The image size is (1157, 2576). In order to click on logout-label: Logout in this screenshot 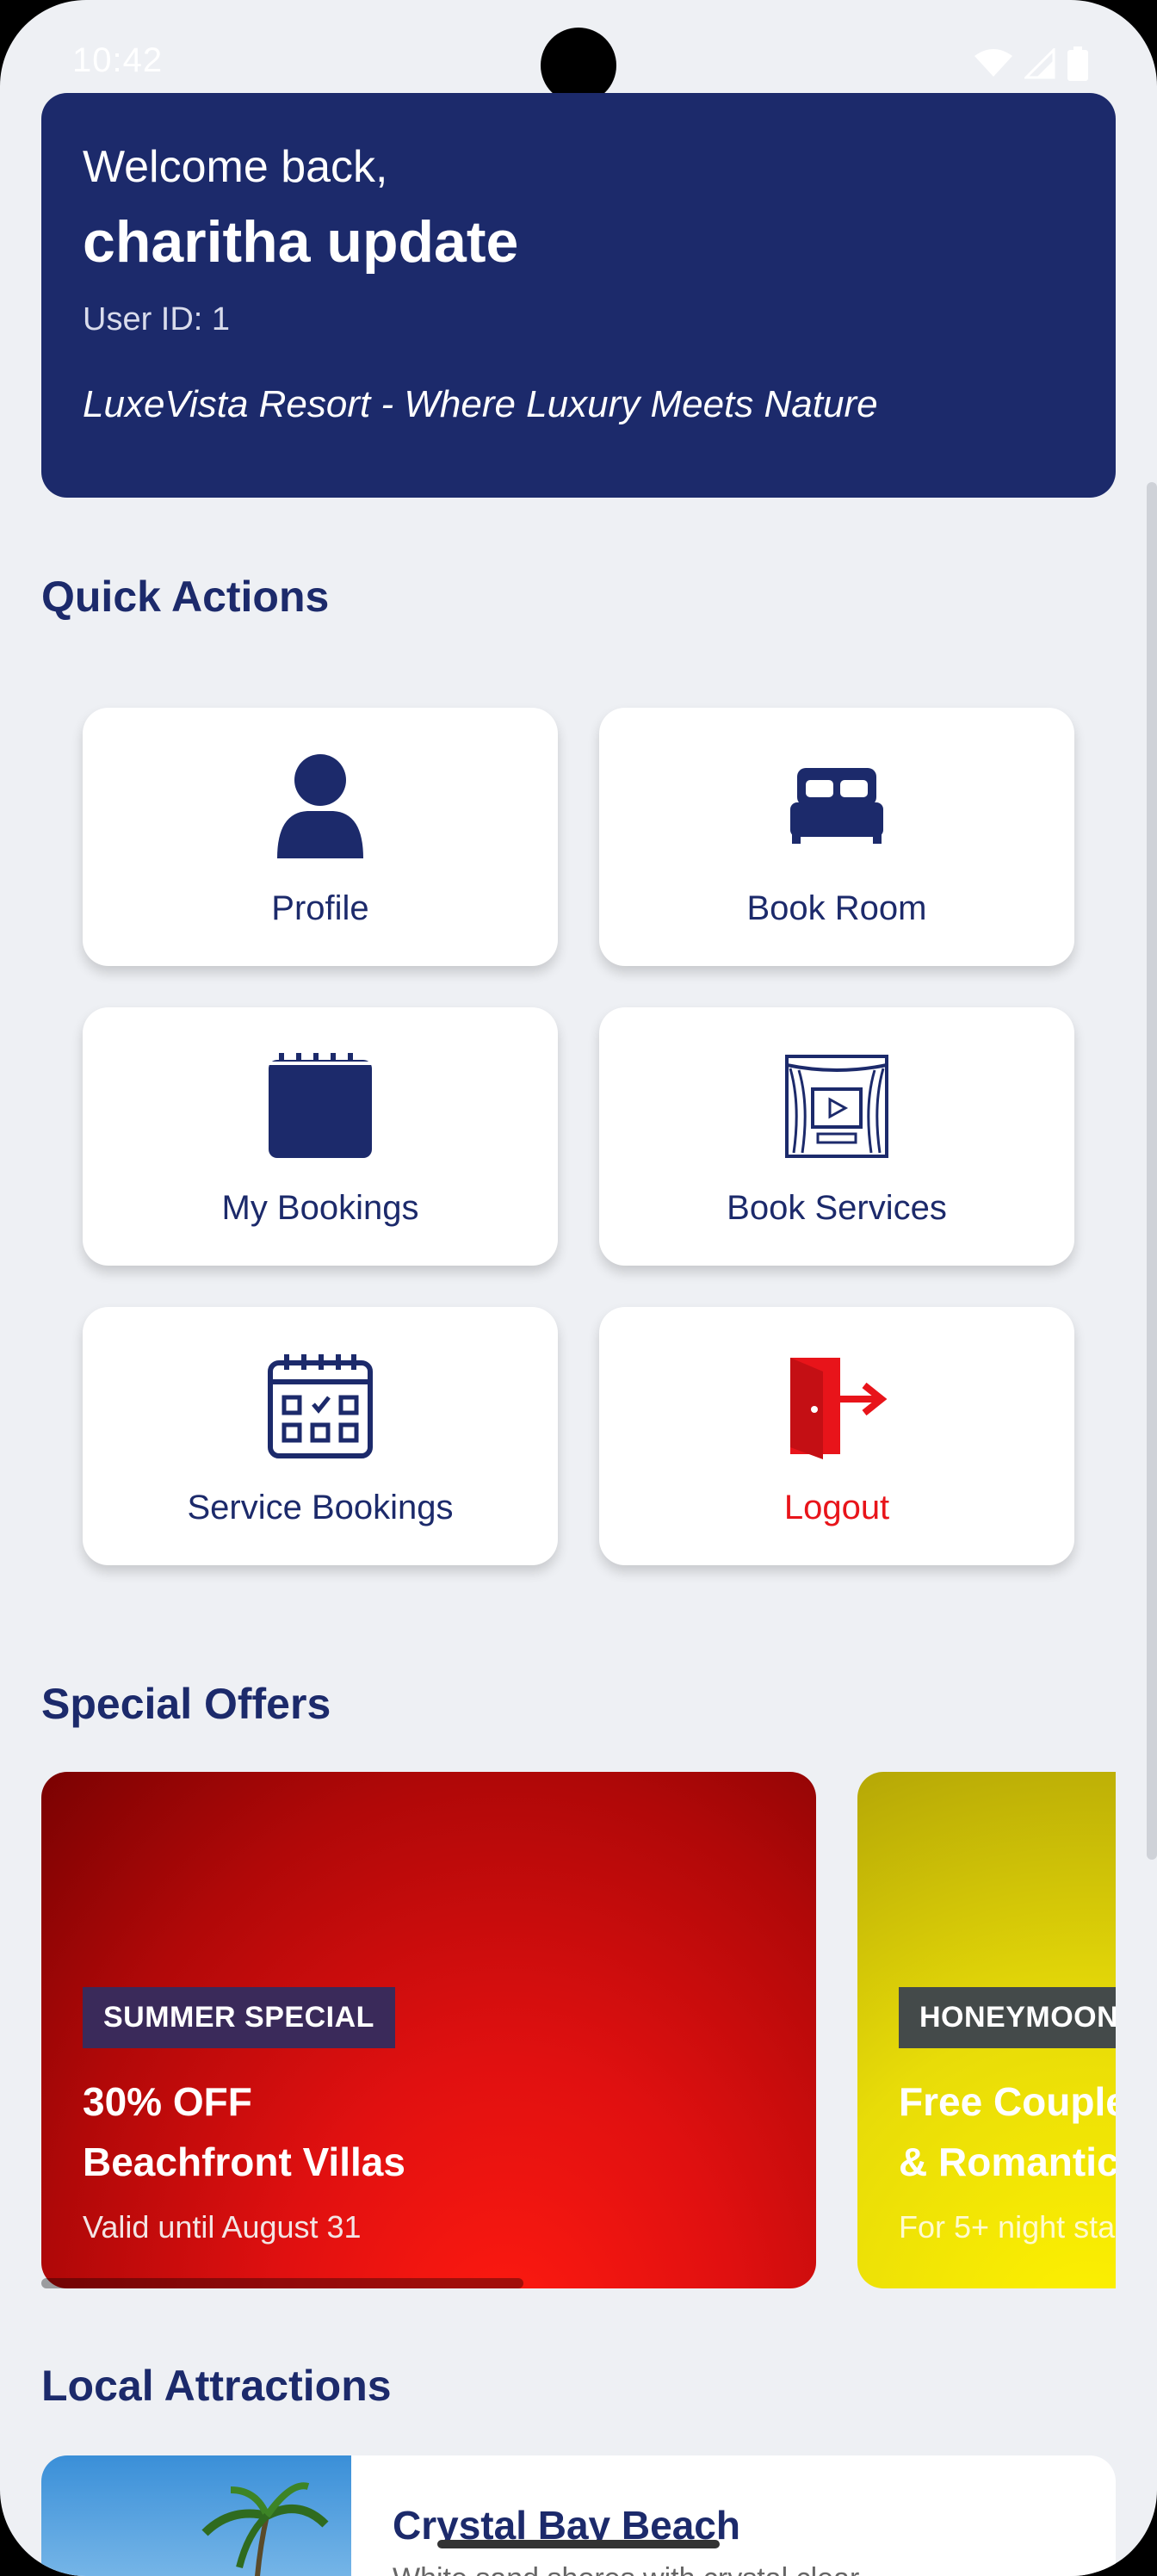, I will do `click(836, 1507)`.